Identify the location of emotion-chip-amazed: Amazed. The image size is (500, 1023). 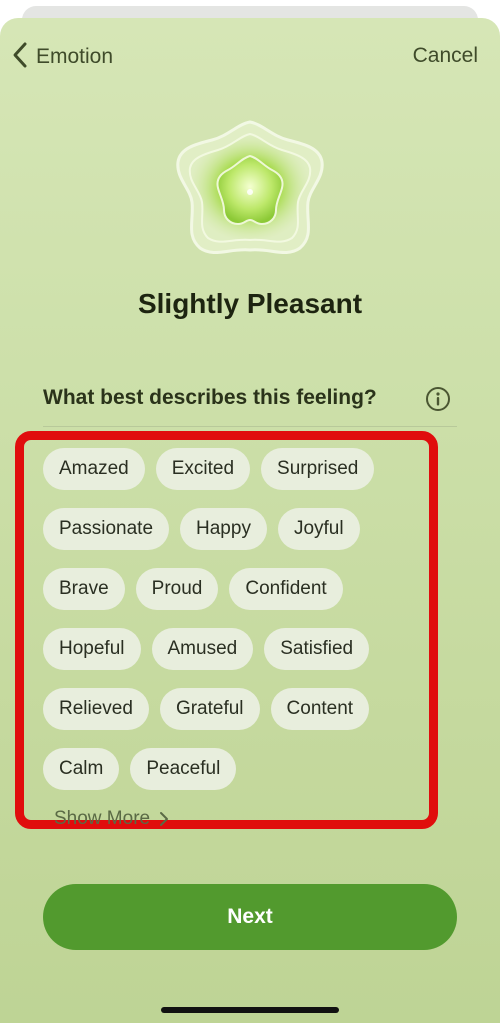
(94, 469).